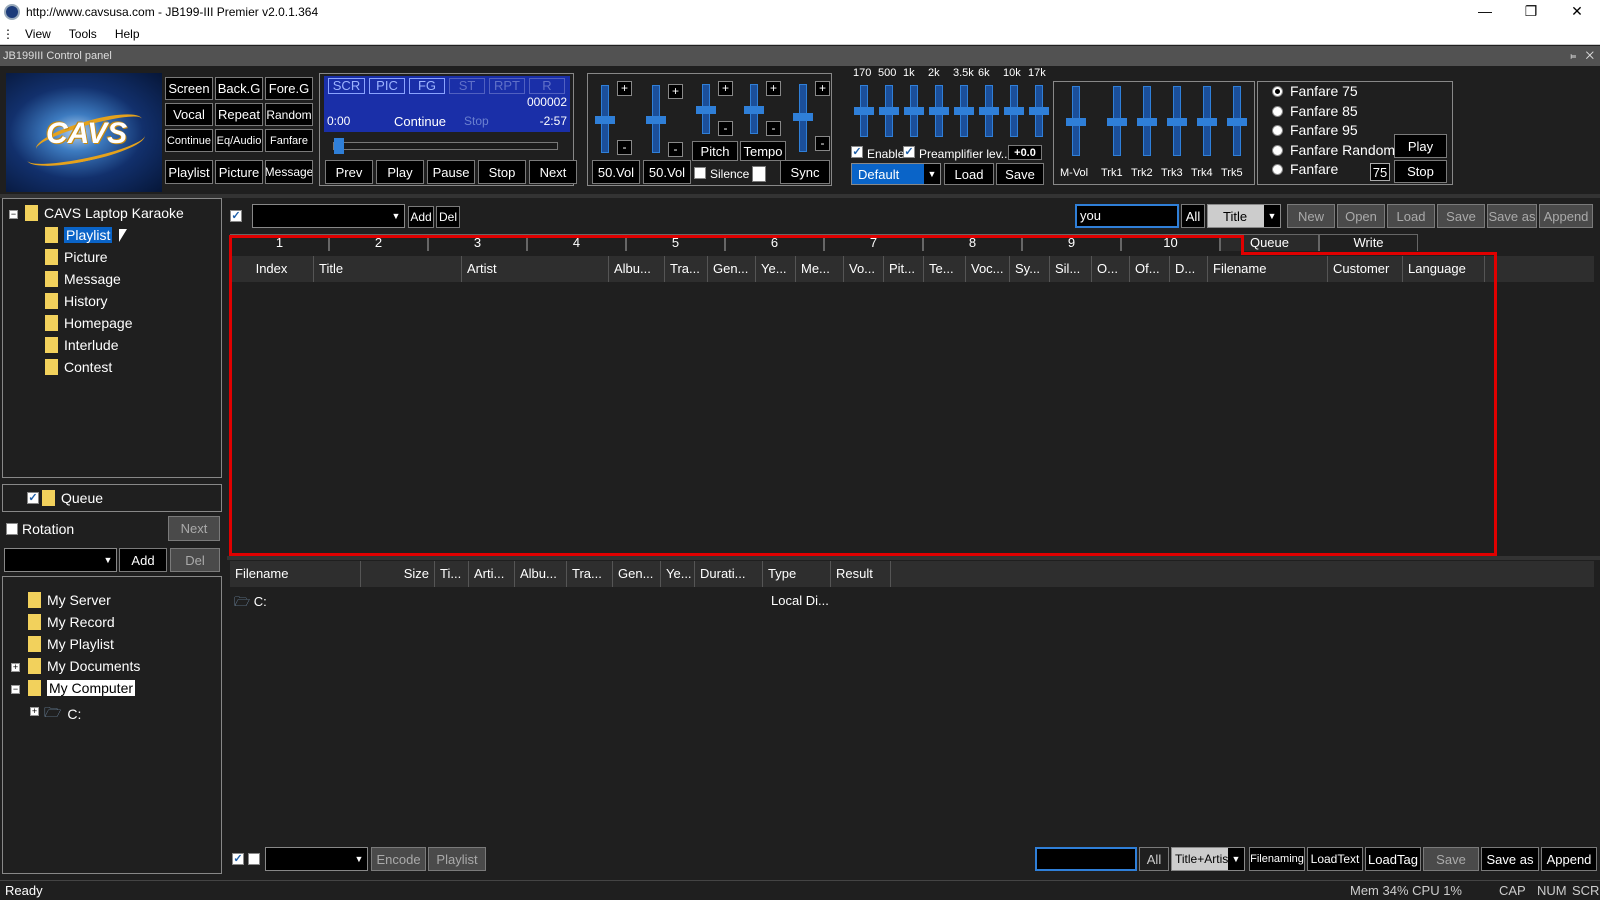 The width and height of the screenshot is (1600, 900). What do you see at coordinates (316, 859) in the screenshot?
I see `encode-select: ▼` at bounding box center [316, 859].